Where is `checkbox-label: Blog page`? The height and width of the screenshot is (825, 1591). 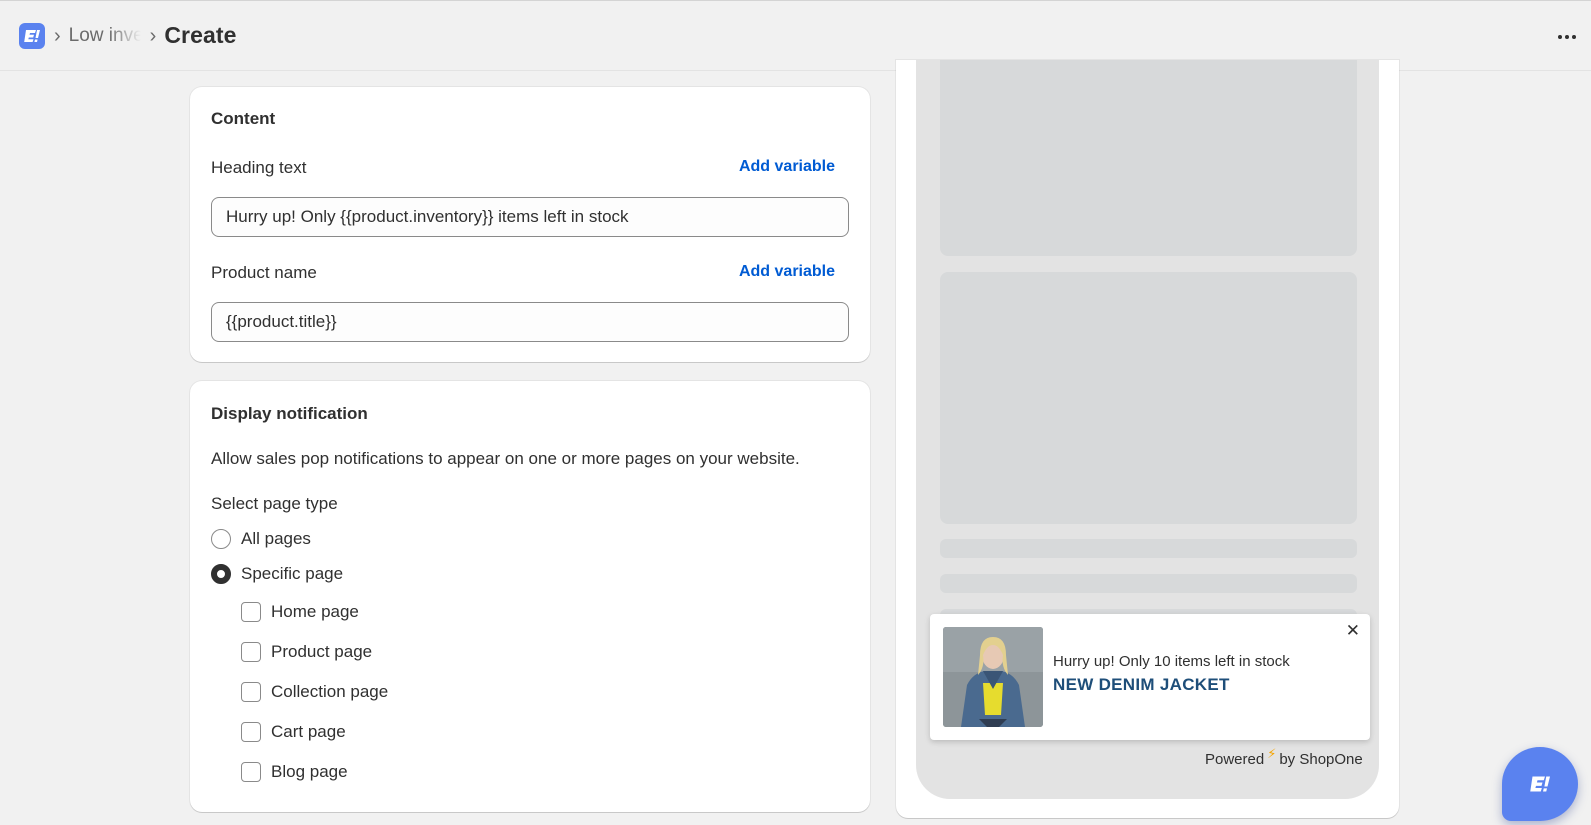 checkbox-label: Blog page is located at coordinates (309, 771).